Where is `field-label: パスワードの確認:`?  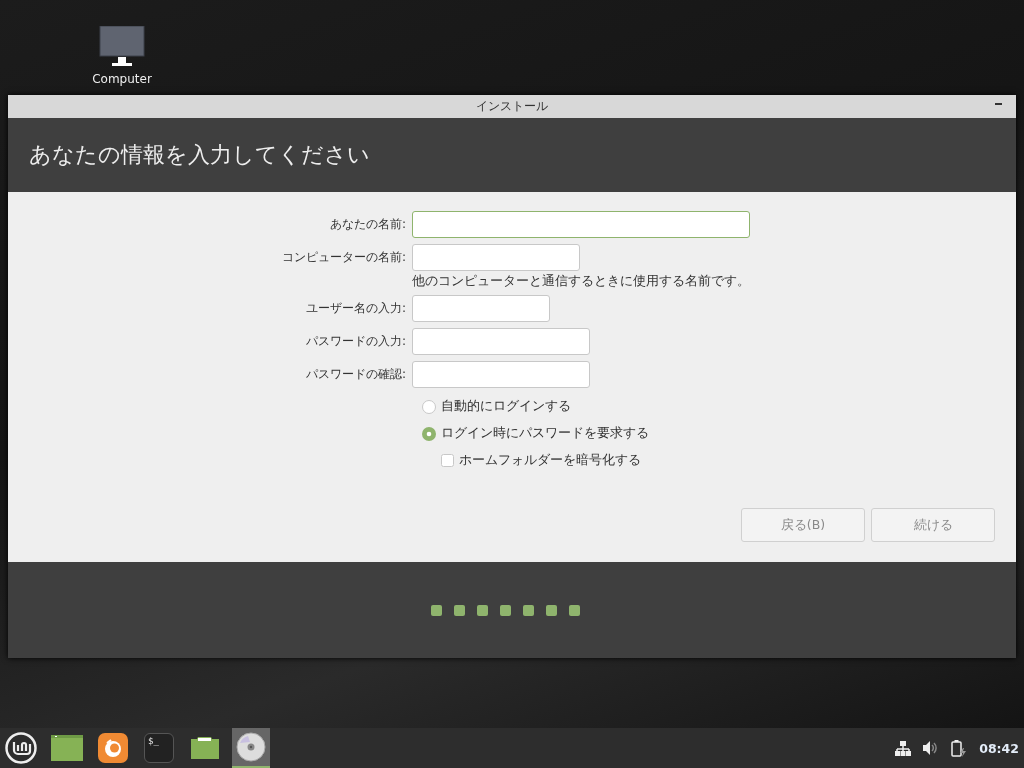 field-label: パスワードの確認: is located at coordinates (355, 374).